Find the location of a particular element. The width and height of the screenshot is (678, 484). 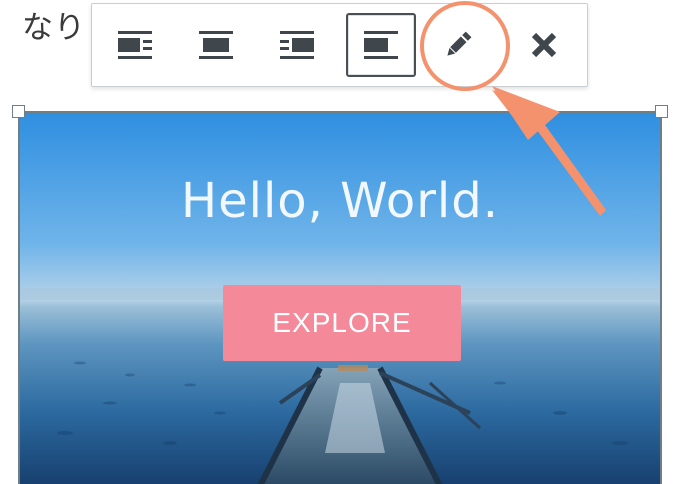

align-left-button is located at coordinates (135, 45).